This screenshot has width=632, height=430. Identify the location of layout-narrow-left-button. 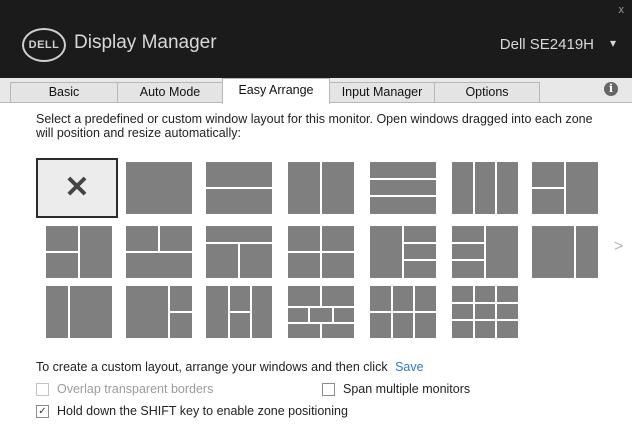
(79, 312).